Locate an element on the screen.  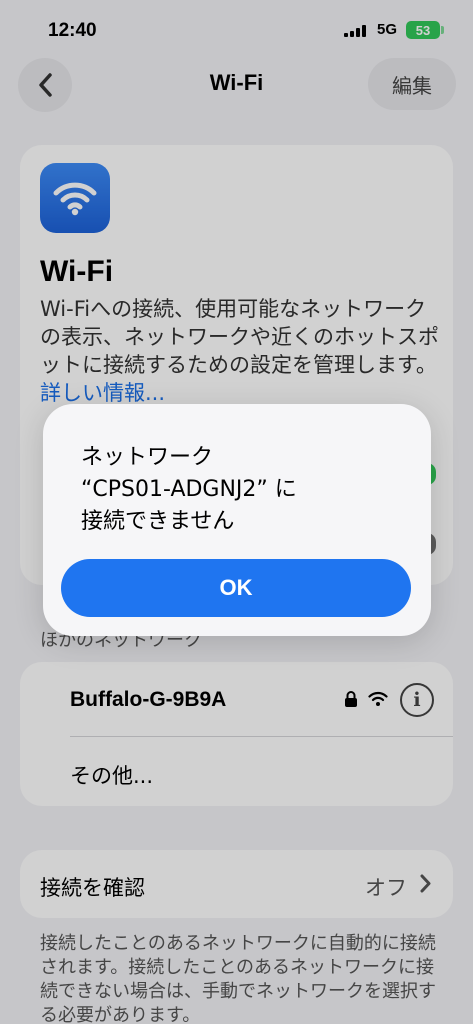
ok-button: OK is located at coordinates (236, 588).